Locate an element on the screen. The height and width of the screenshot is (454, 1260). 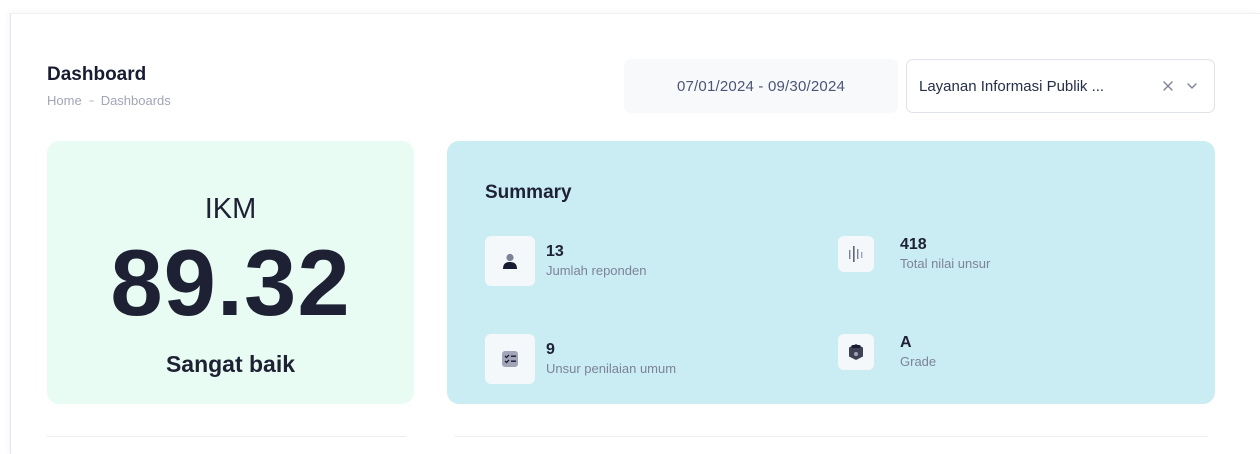
ikm-label: IKM is located at coordinates (230, 209).